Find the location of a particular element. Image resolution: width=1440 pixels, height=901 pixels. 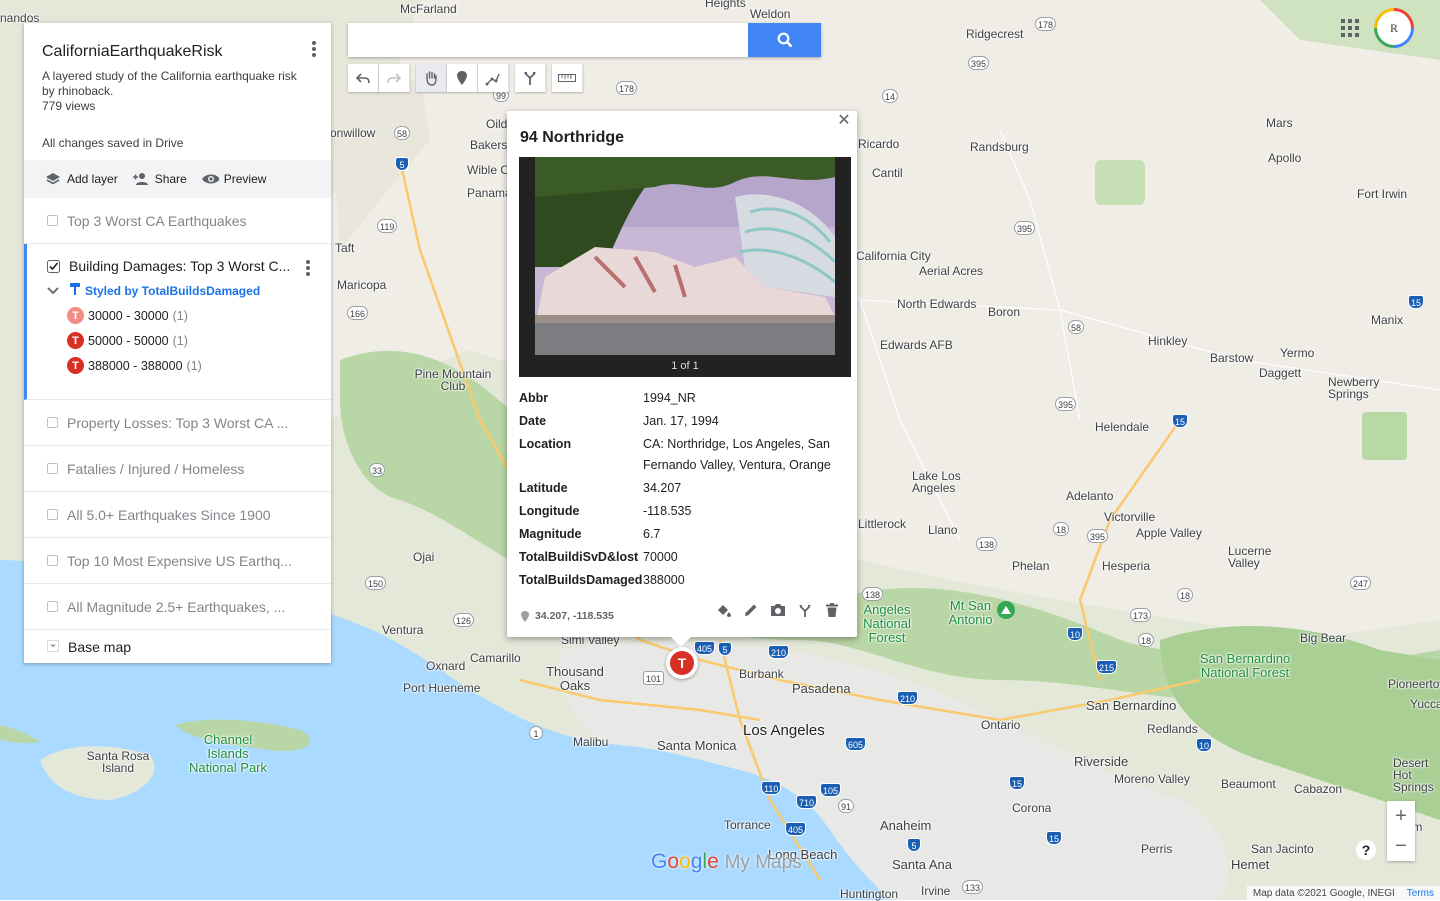

property-value: 34.207 is located at coordinates (746, 488).